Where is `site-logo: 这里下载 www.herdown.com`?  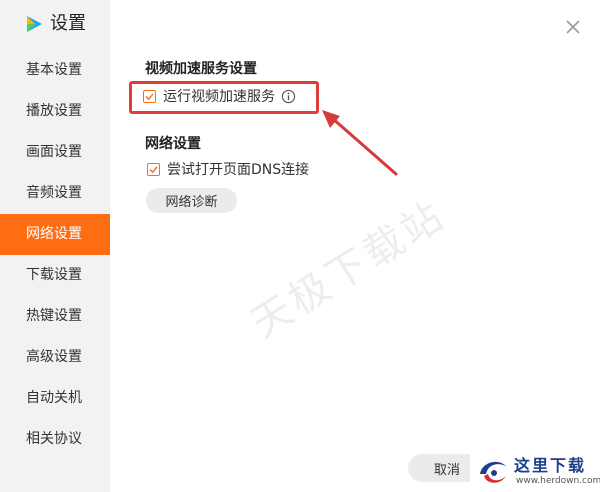 site-logo: 这里下载 www.herdown.com is located at coordinates (535, 470).